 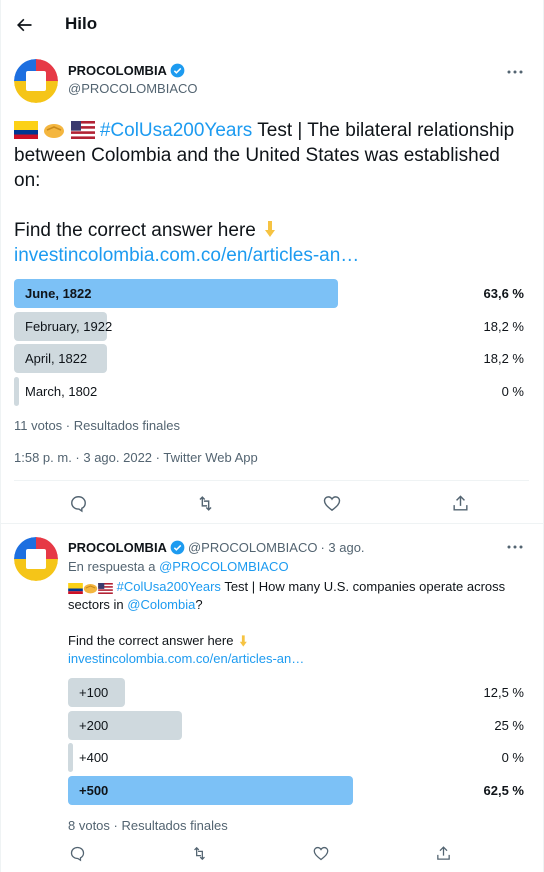 What do you see at coordinates (61, 391) in the screenshot?
I see `poll-option-label: March, 1802` at bounding box center [61, 391].